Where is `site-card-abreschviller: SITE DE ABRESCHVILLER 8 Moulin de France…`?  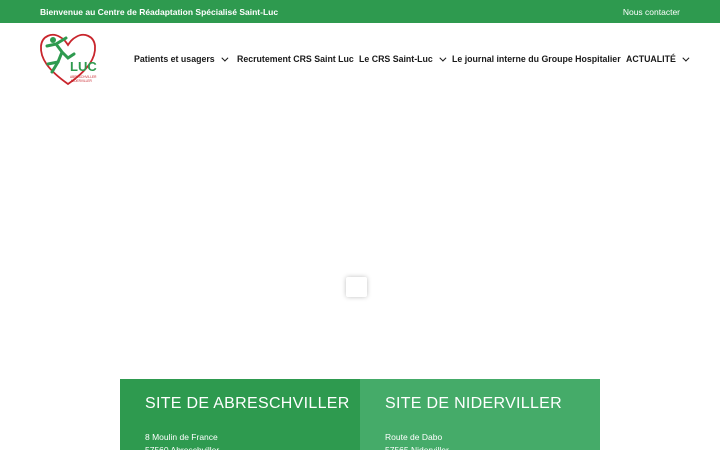
site-card-abreschviller: SITE DE ABRESCHVILLER 8 Moulin de France… is located at coordinates (240, 417).